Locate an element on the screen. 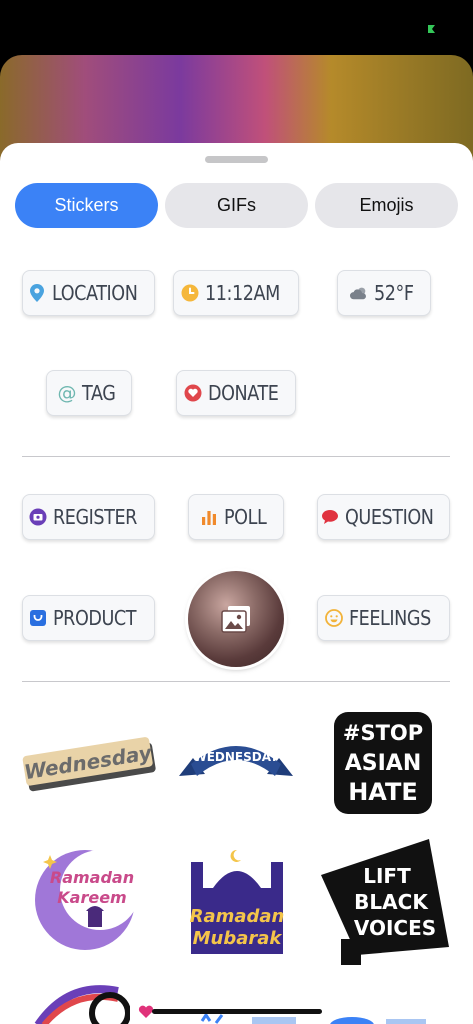 The height and width of the screenshot is (1024, 473). ramadan-mubarak-line2: Mubarak is located at coordinates (238, 938).